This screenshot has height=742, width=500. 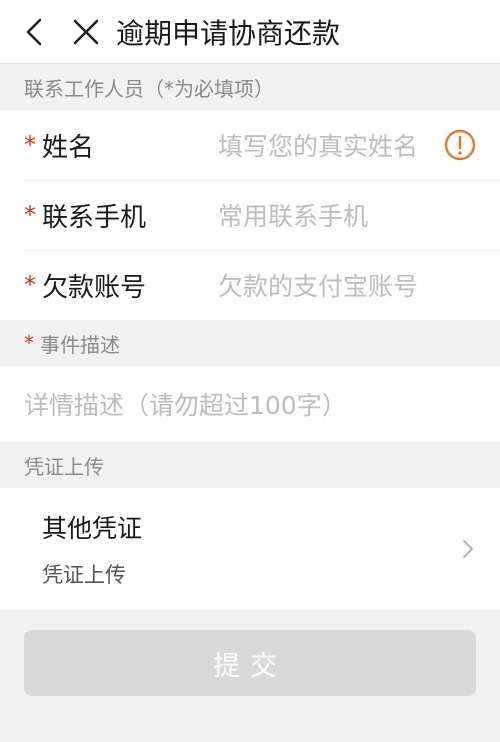 I want to click on back-button, so click(x=34, y=32).